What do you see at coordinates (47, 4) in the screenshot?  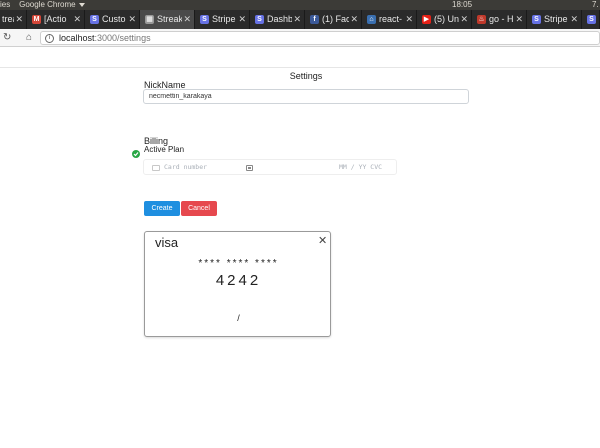 I see `app-name: Google Chrome` at bounding box center [47, 4].